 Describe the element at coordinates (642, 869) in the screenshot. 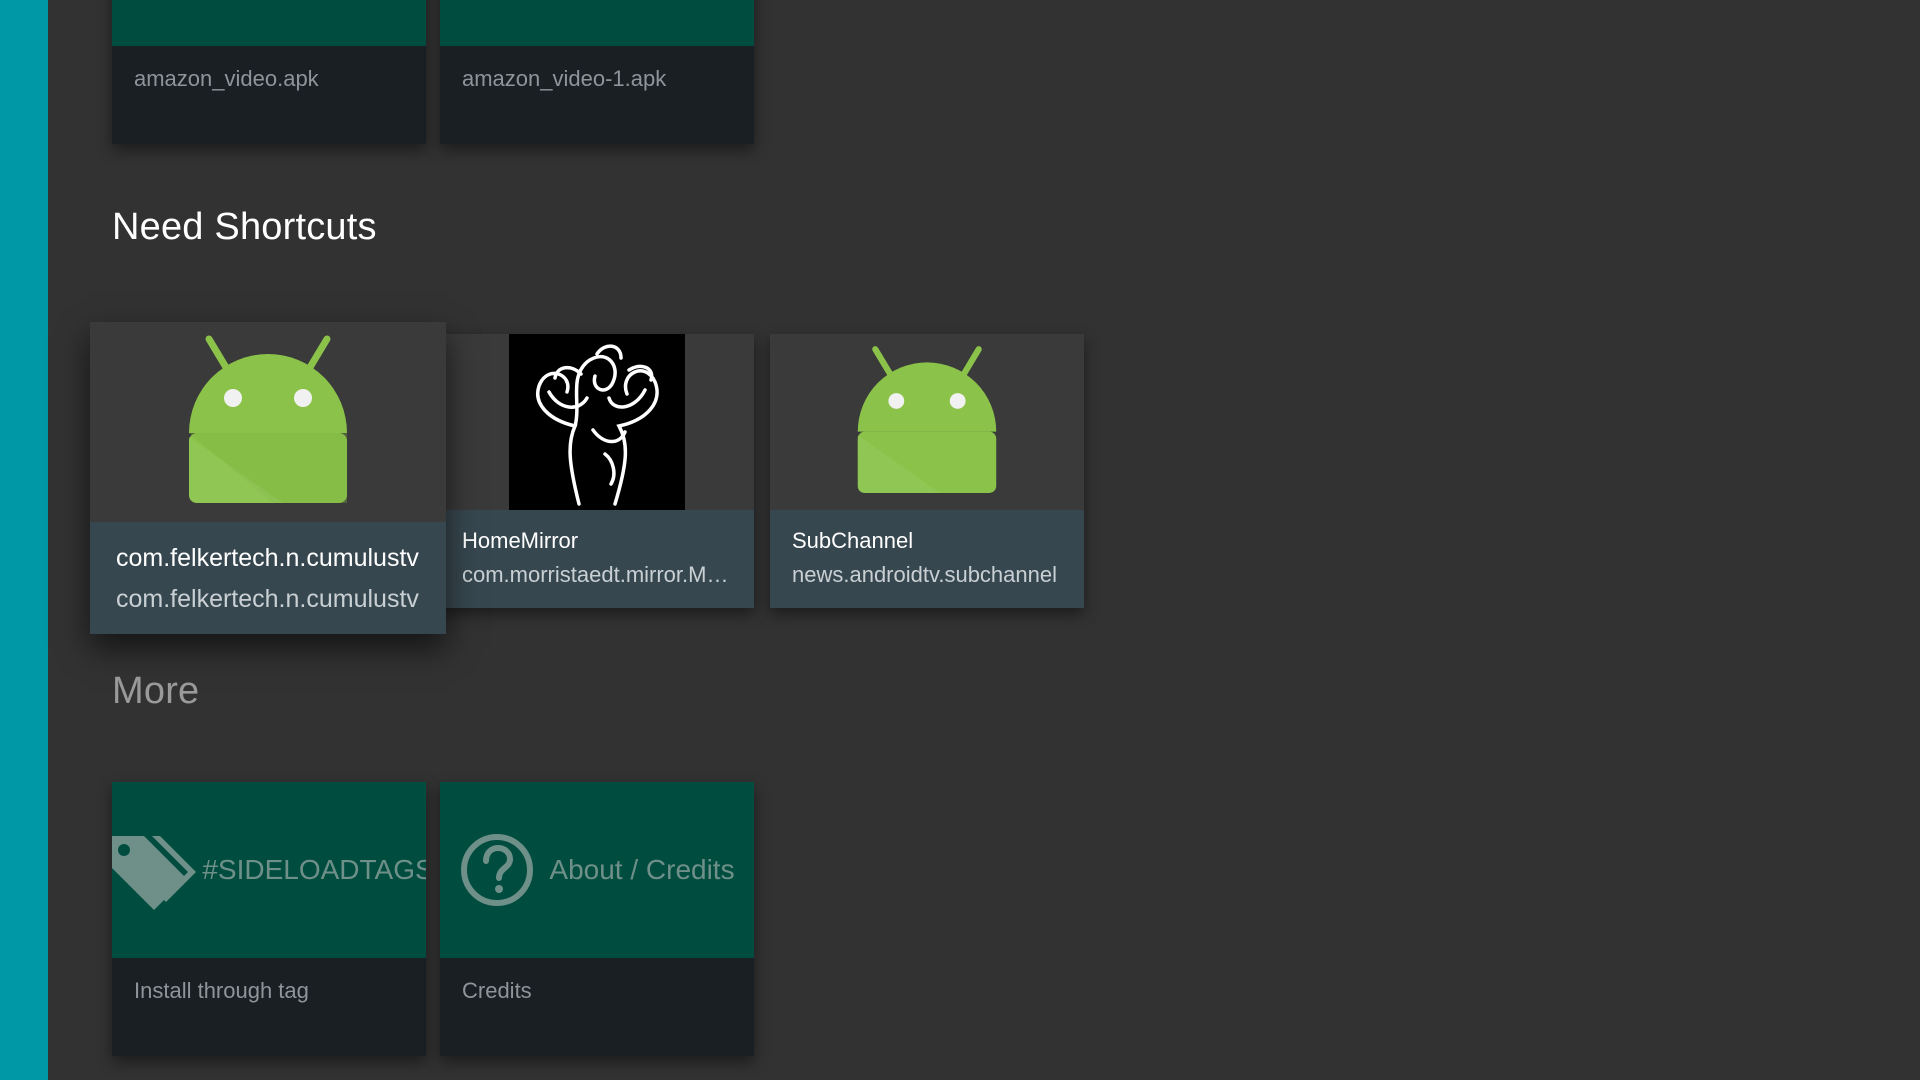

I see `more-tile-label: About / Credits` at that location.